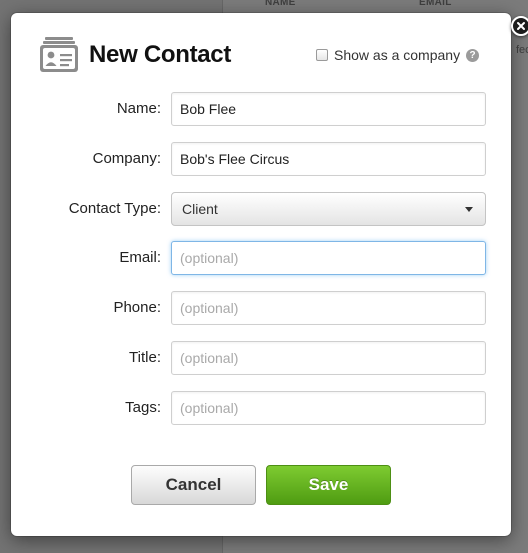  Describe the element at coordinates (114, 208) in the screenshot. I see `contact-type-label: Contact Type:` at that location.